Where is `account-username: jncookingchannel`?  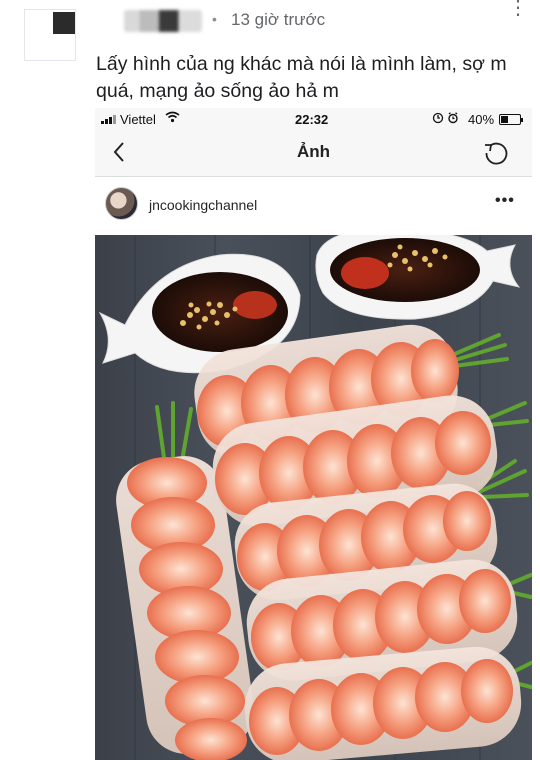
account-username: jncookingchannel is located at coordinates (203, 205).